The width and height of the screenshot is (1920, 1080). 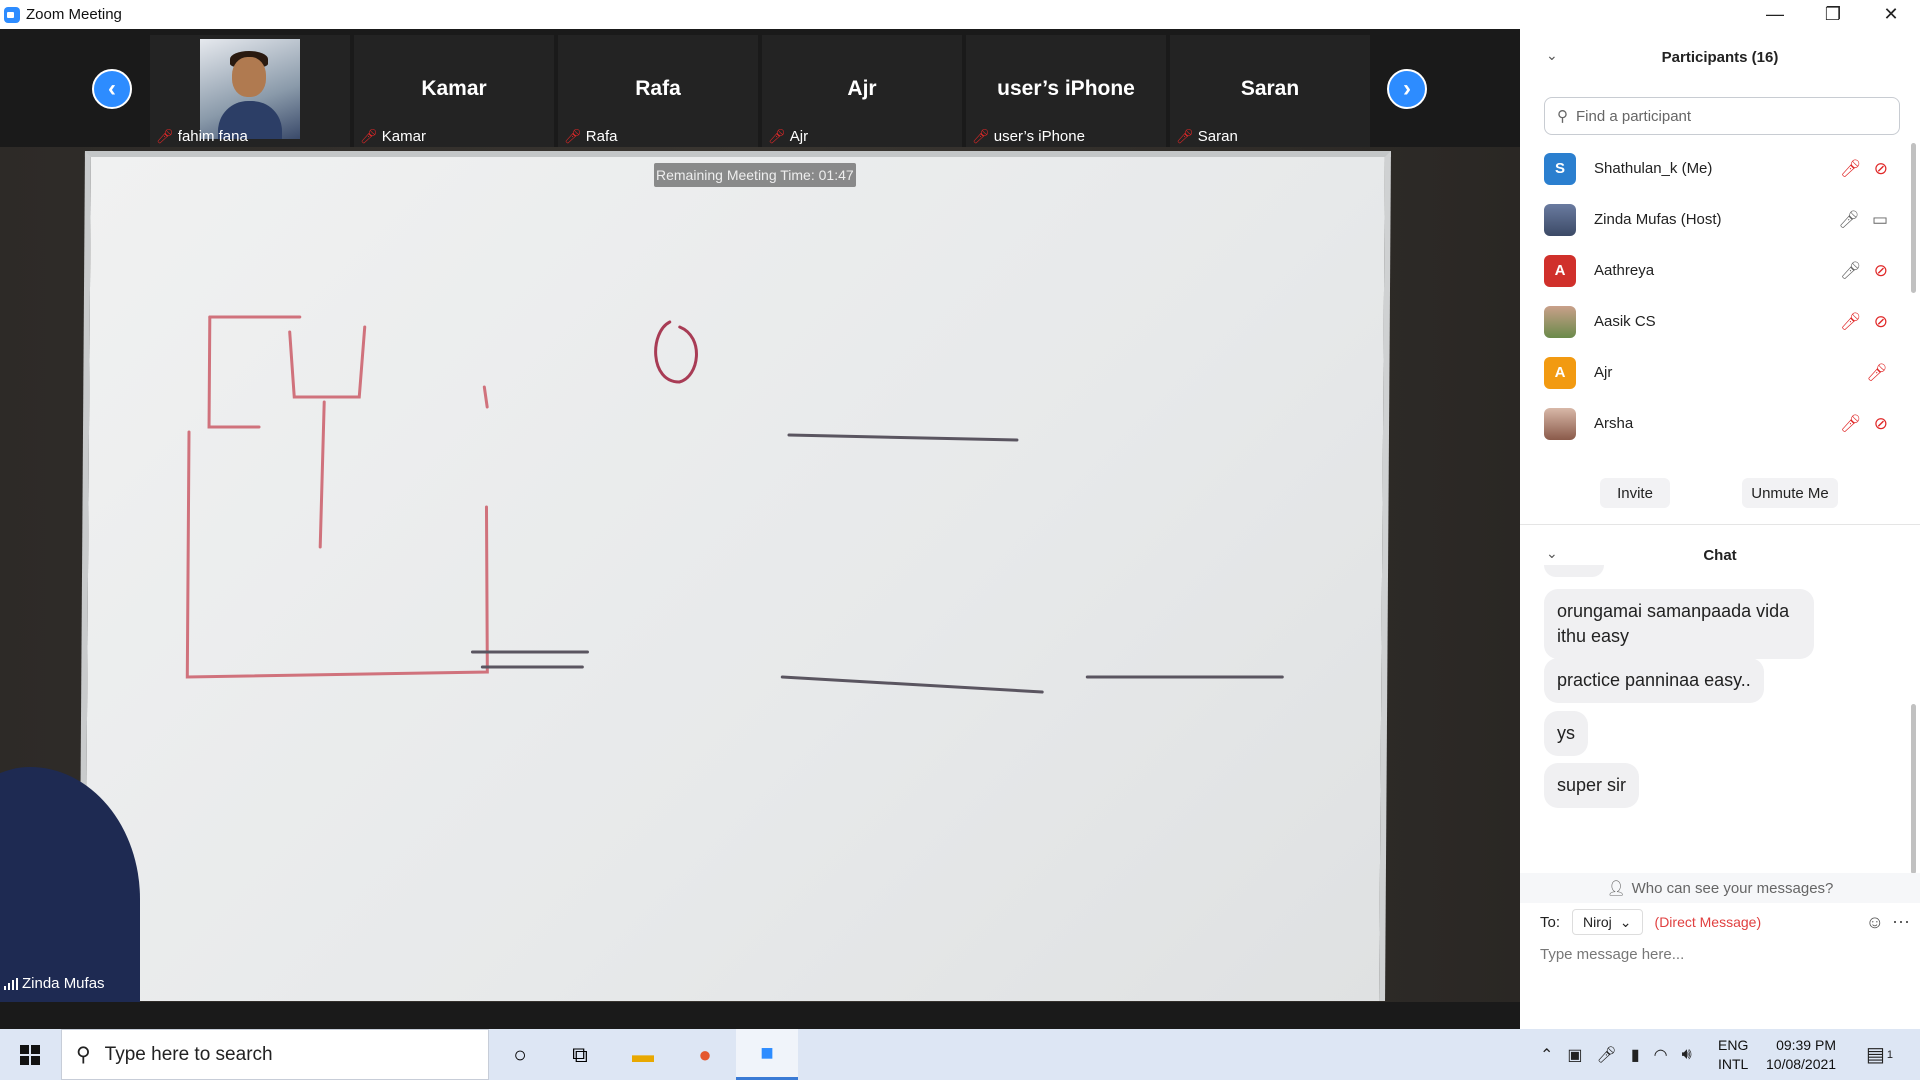 What do you see at coordinates (1603, 372) in the screenshot?
I see `participant-name: Ajr` at bounding box center [1603, 372].